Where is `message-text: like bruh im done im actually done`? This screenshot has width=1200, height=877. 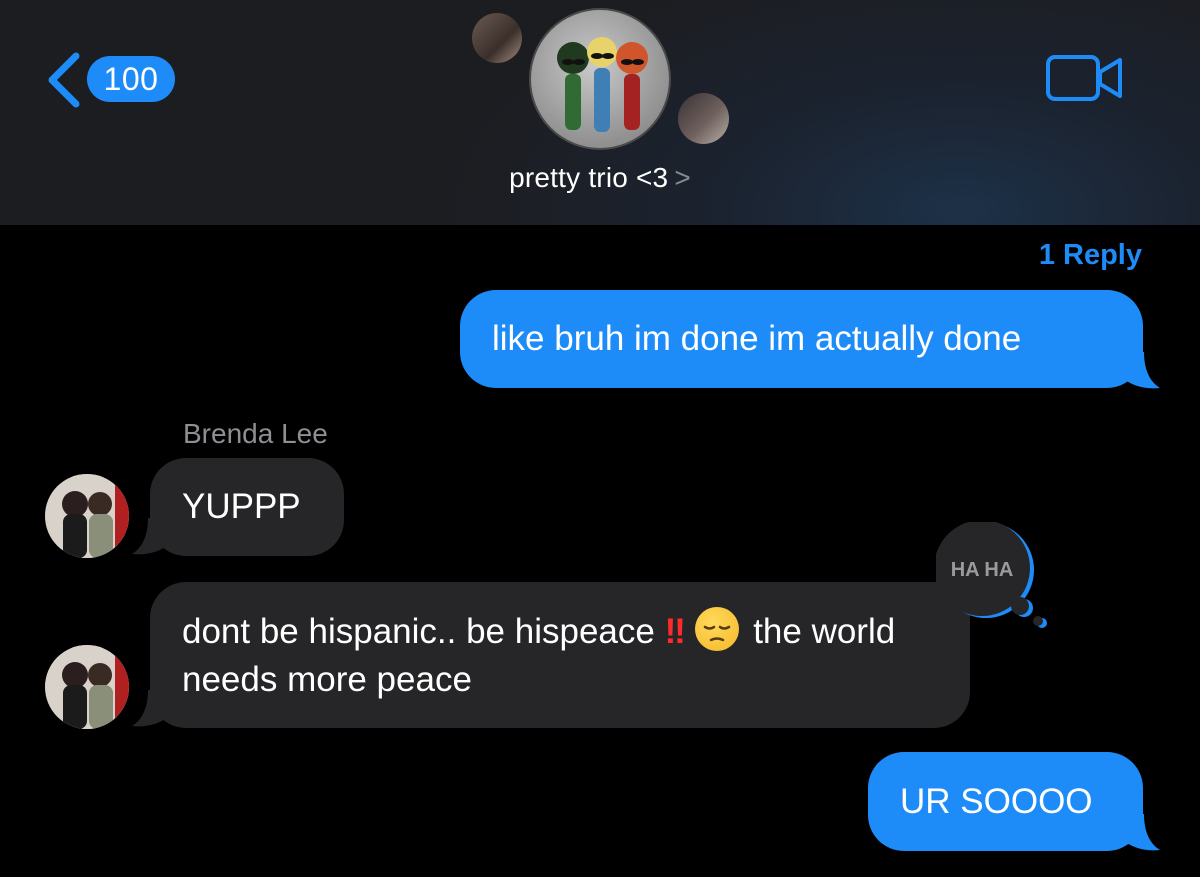 message-text: like bruh im done im actually done is located at coordinates (757, 338).